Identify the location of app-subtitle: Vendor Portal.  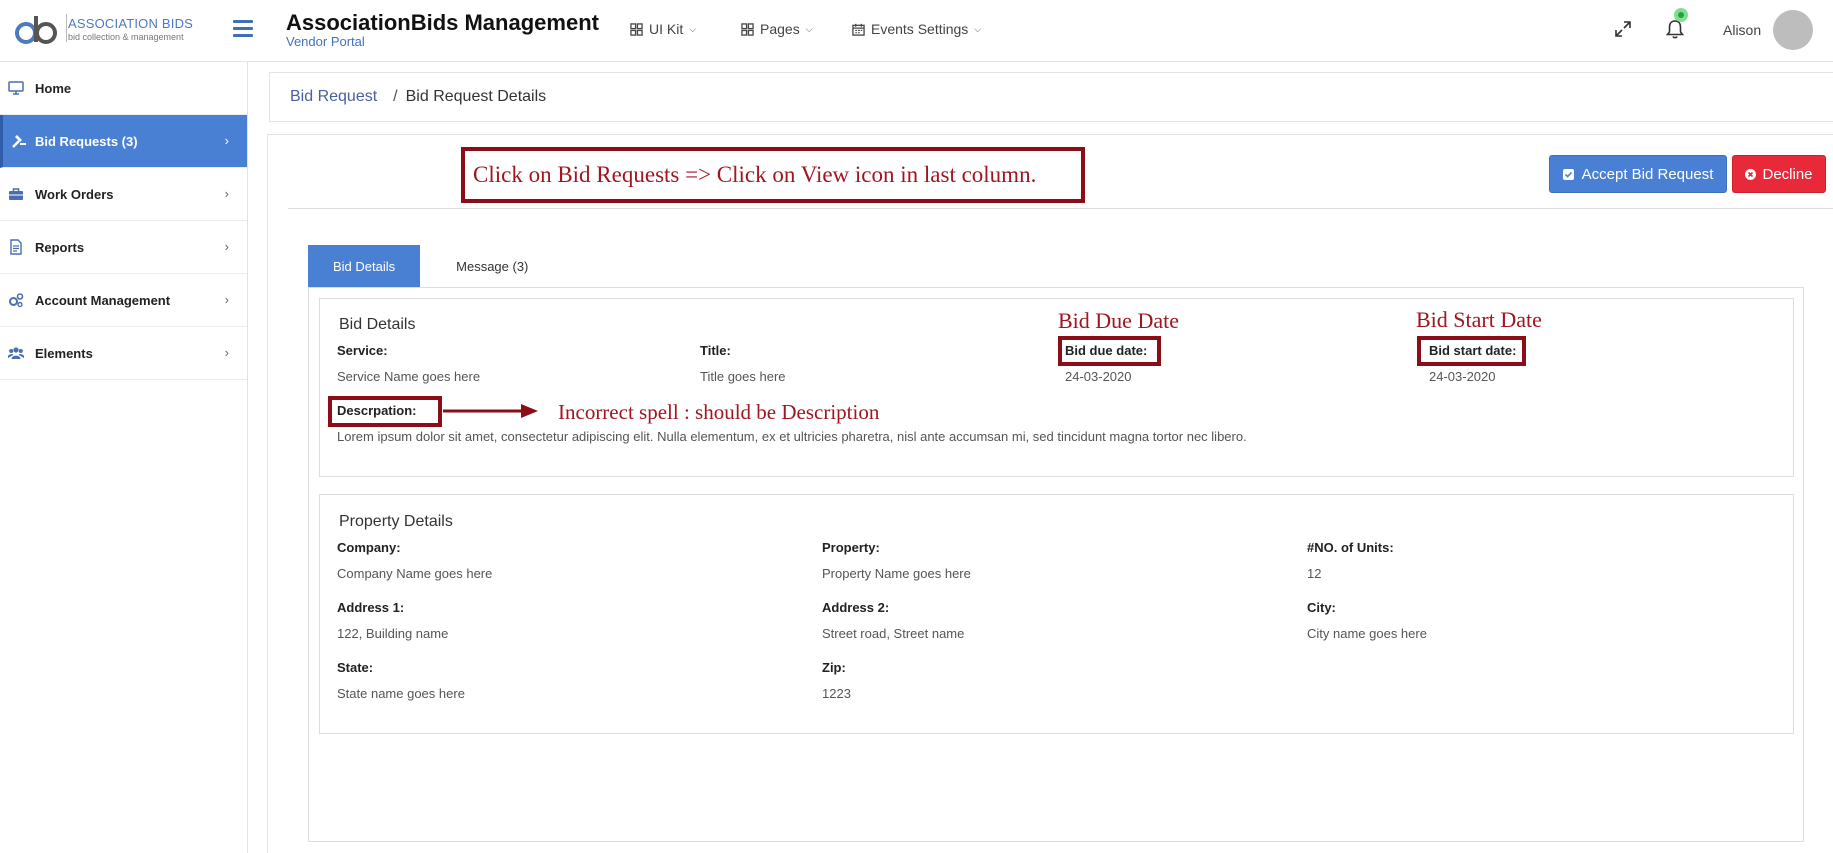
(325, 41).